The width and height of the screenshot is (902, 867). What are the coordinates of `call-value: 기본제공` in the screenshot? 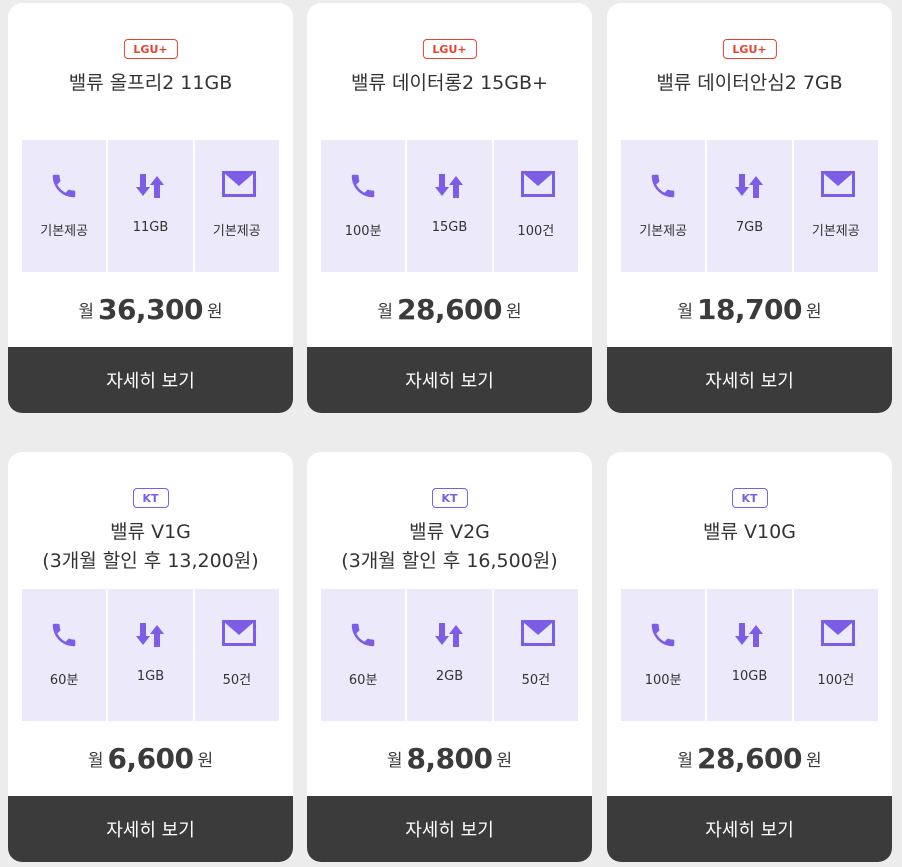 It's located at (64, 231).